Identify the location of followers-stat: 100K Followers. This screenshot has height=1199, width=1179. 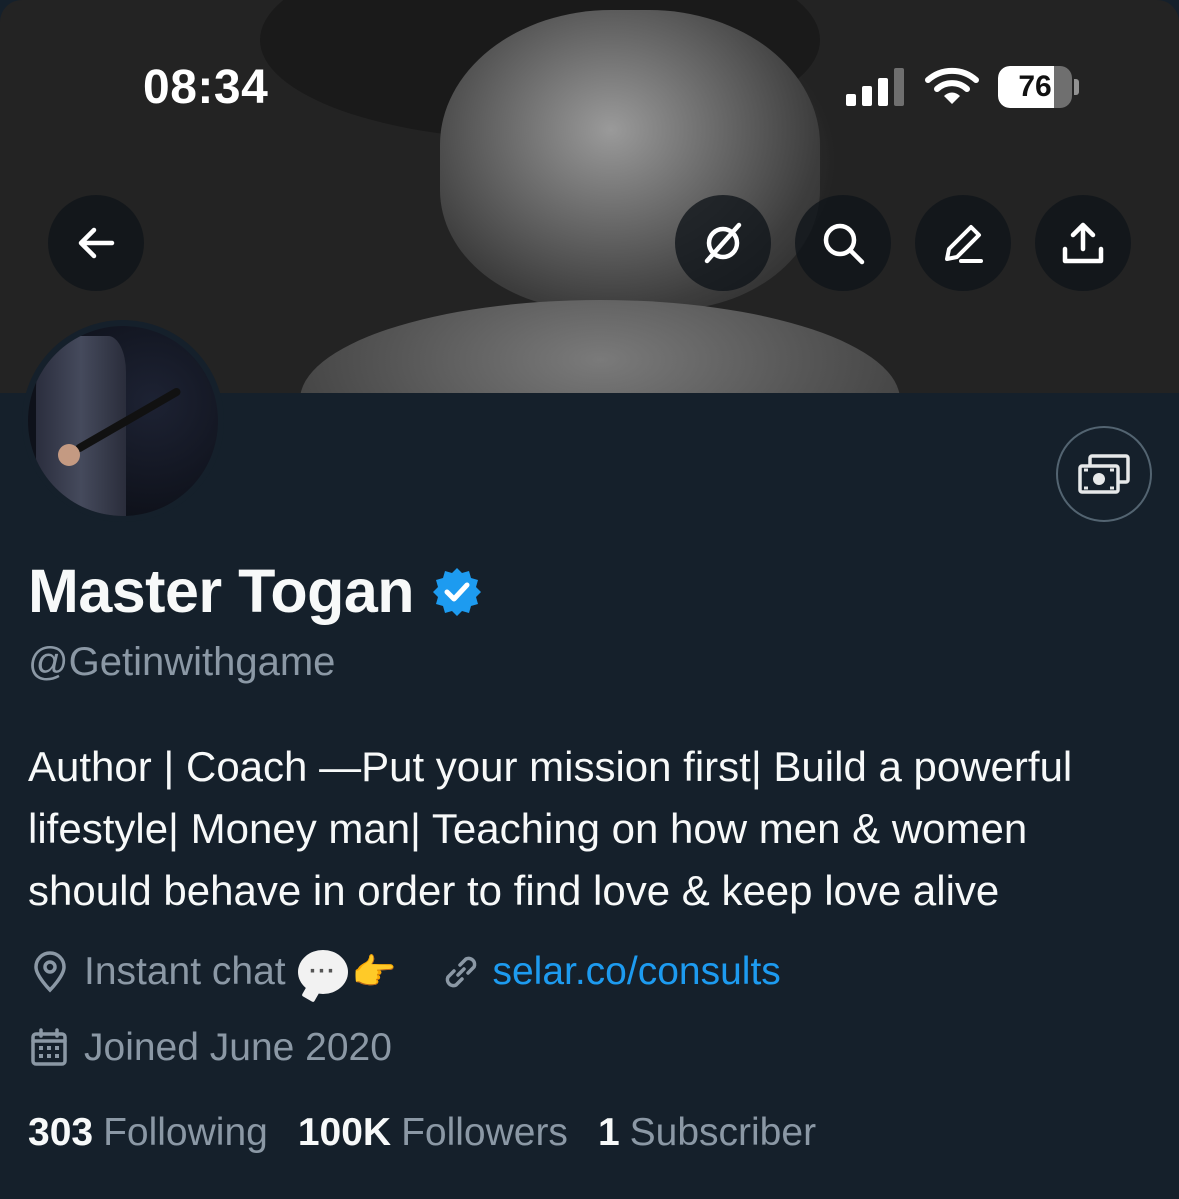
(433, 1133).